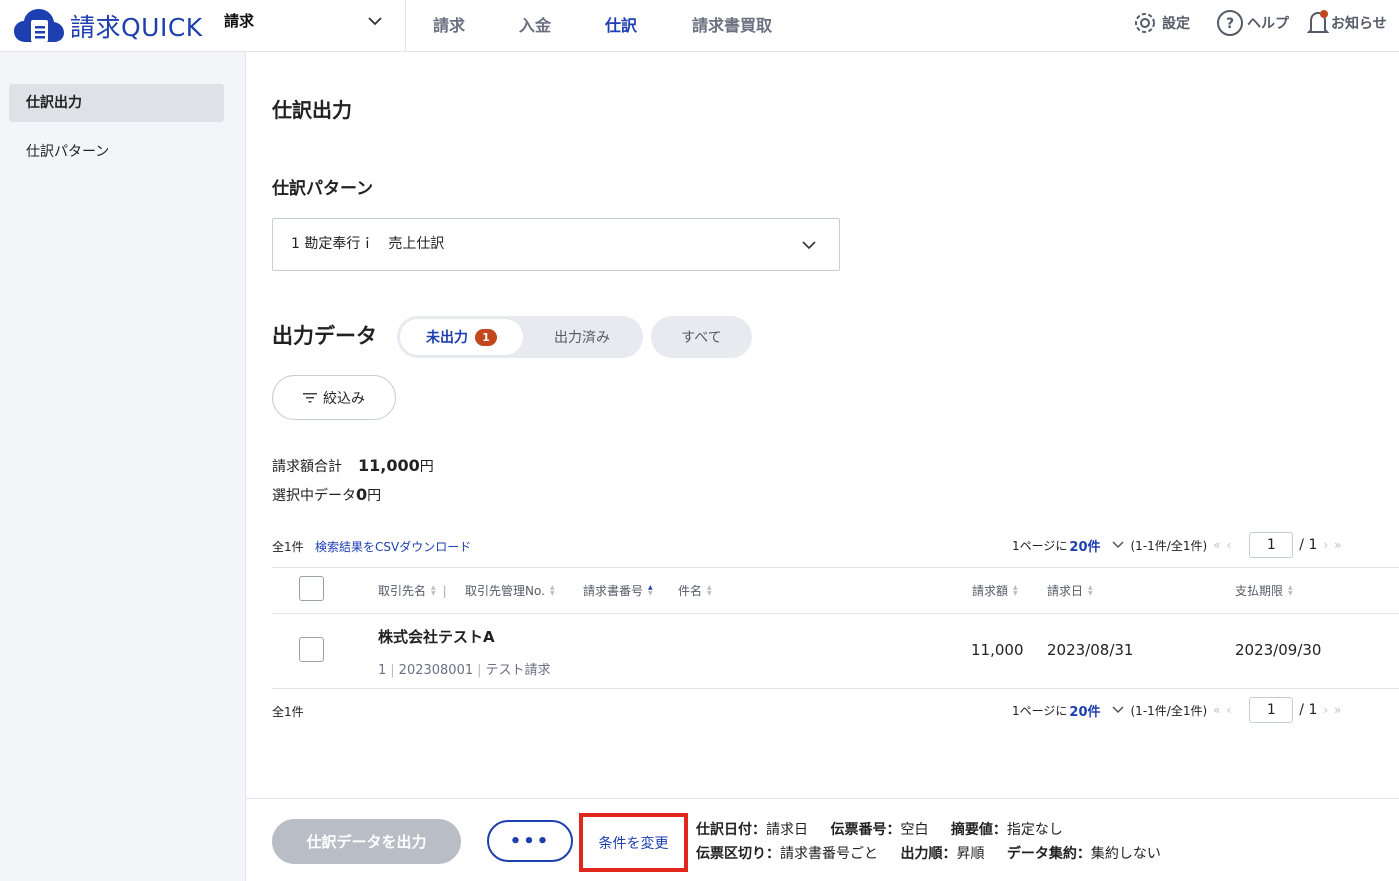 This screenshot has height=881, width=1399. I want to click on help-icon: ?, so click(1230, 23).